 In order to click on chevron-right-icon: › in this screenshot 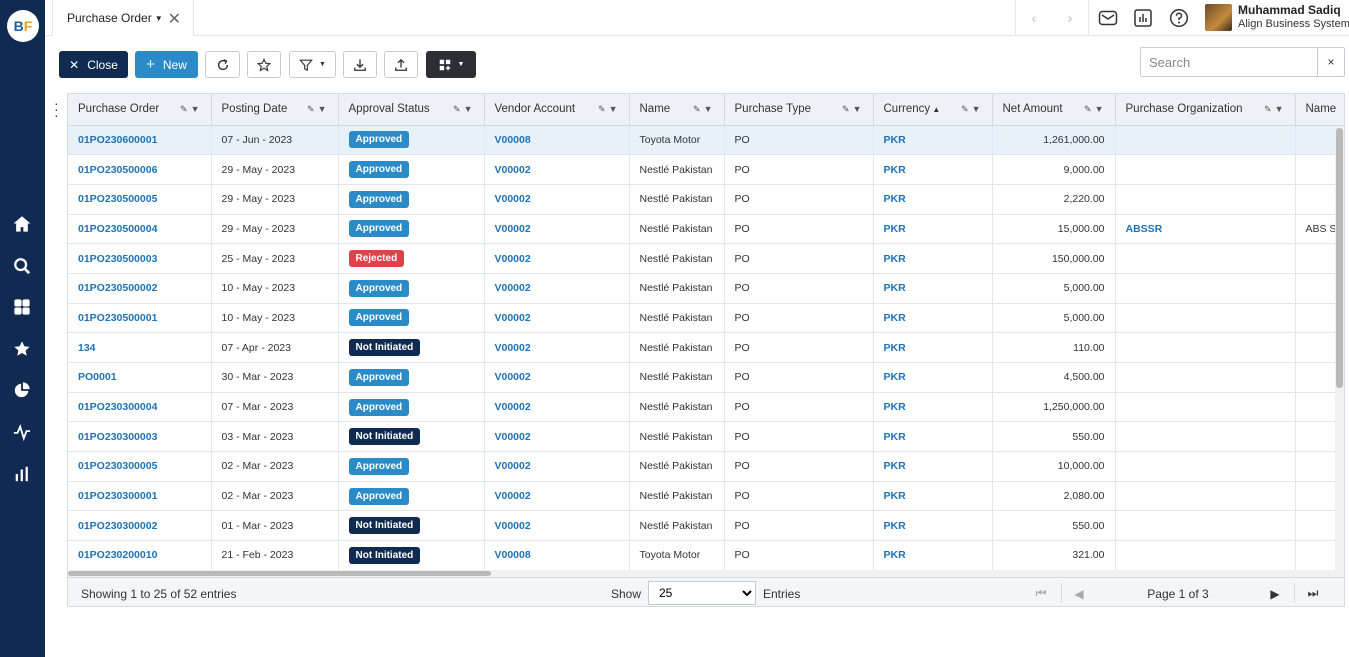, I will do `click(1070, 18)`.